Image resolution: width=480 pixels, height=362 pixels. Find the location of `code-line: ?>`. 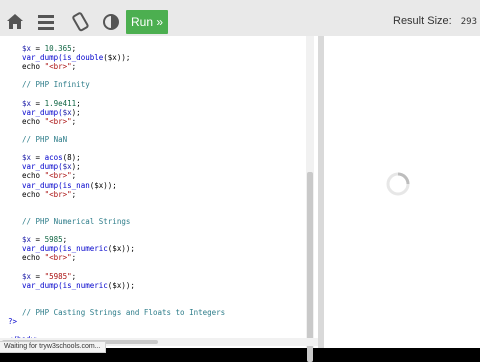

code-line: ?> is located at coordinates (12, 322).